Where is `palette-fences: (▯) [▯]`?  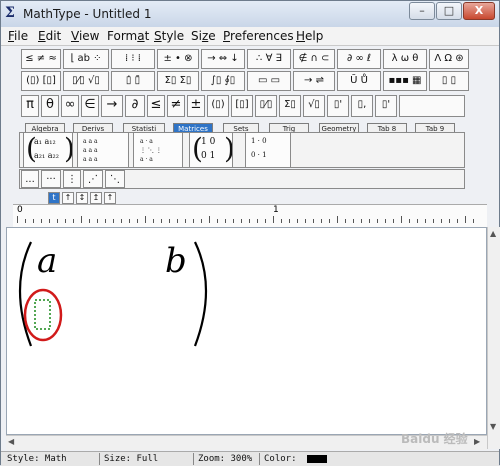 palette-fences: (▯) [▯] is located at coordinates (41, 81).